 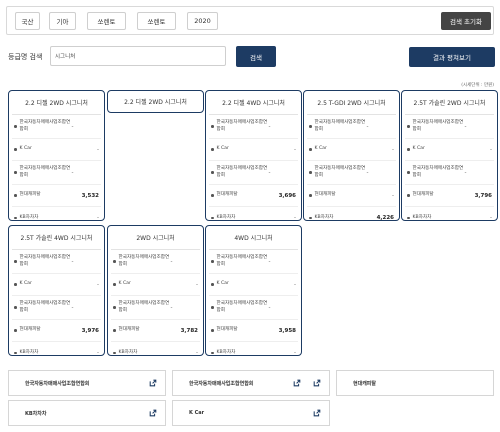 What do you see at coordinates (251, 413) in the screenshot?
I see `source-link: K Car` at bounding box center [251, 413].